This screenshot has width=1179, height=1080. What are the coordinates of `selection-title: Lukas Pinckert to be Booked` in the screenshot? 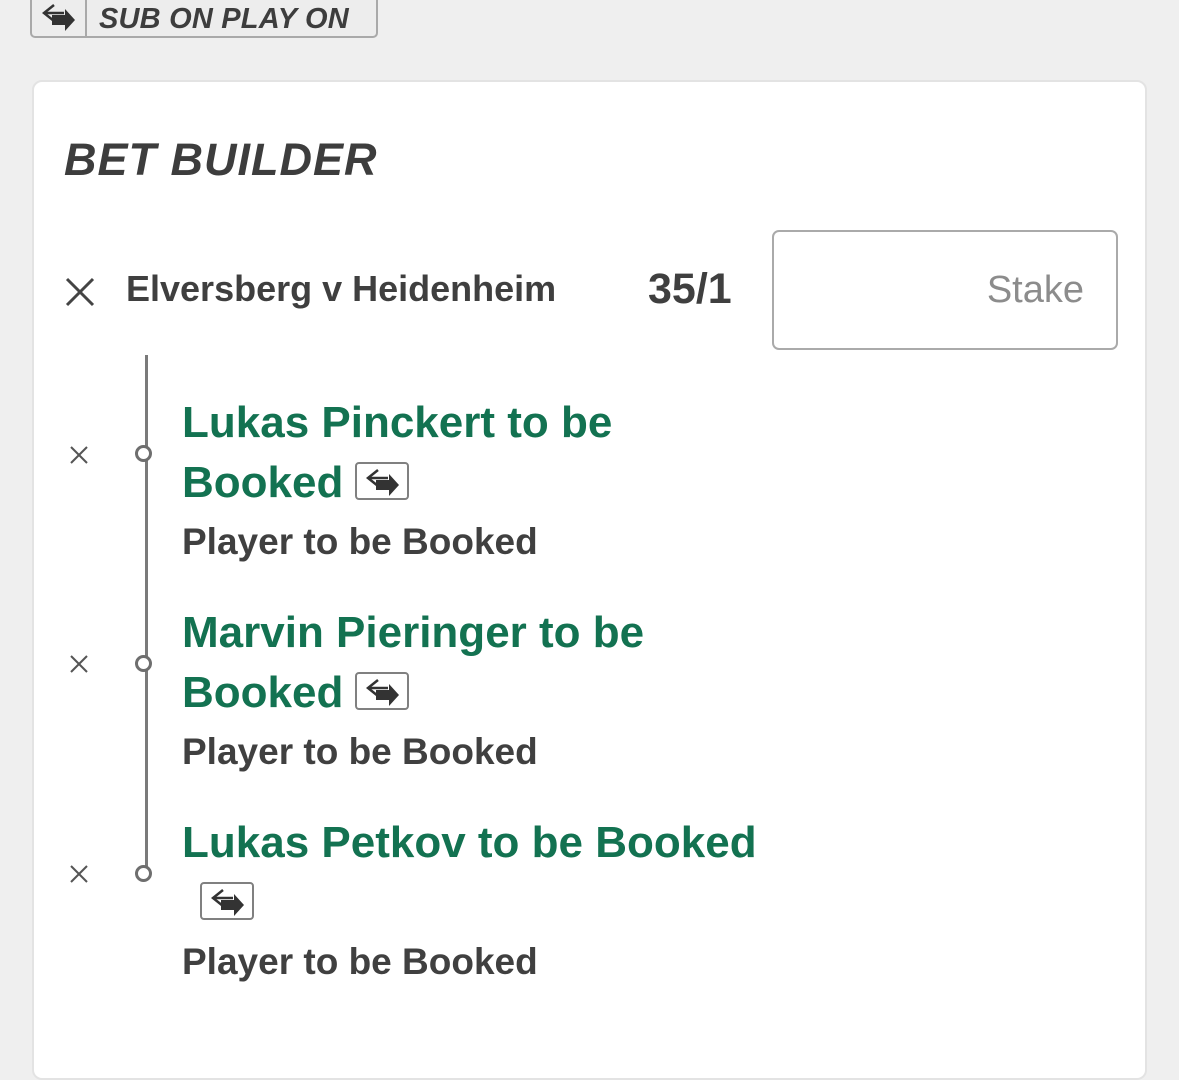 It's located at (442, 453).